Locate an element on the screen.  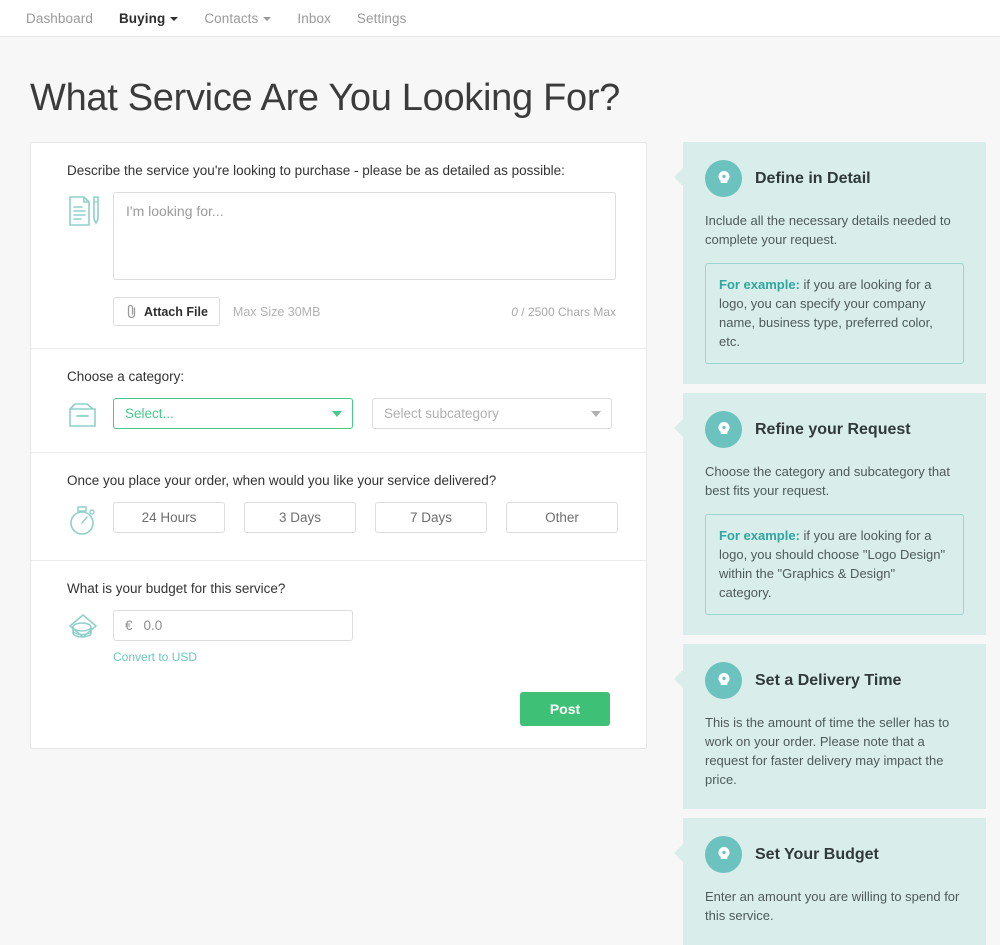
char-counter: 0 / 2500 Chars Max is located at coordinates (563, 312).